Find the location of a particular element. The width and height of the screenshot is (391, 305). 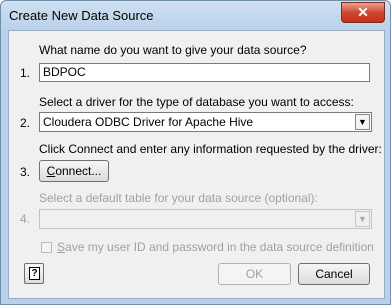

cancel-button: Cancel is located at coordinates (334, 274).